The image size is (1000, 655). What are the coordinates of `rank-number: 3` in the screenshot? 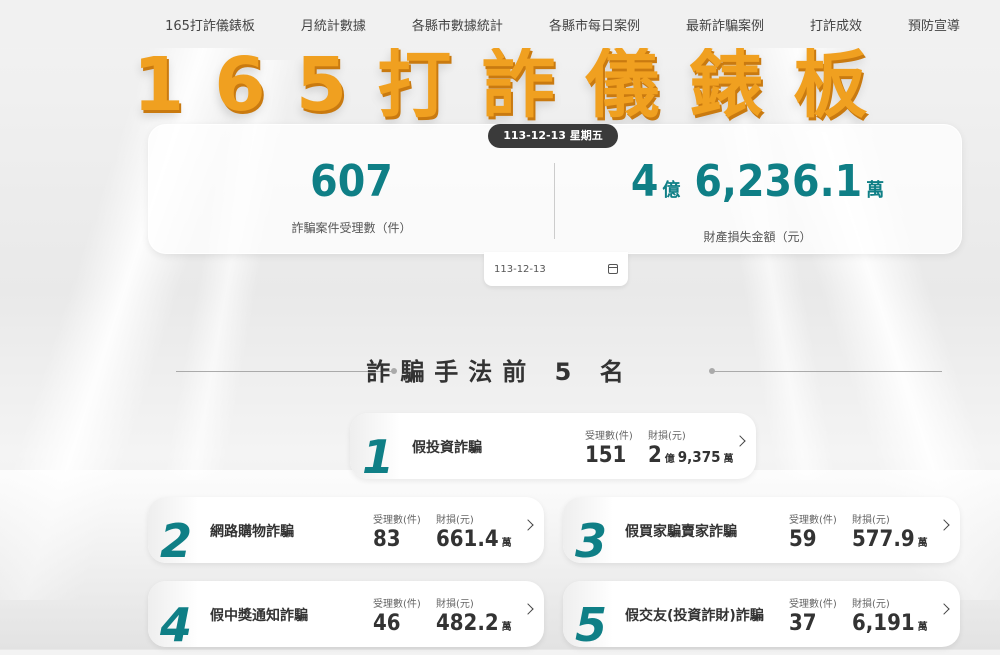 It's located at (591, 541).